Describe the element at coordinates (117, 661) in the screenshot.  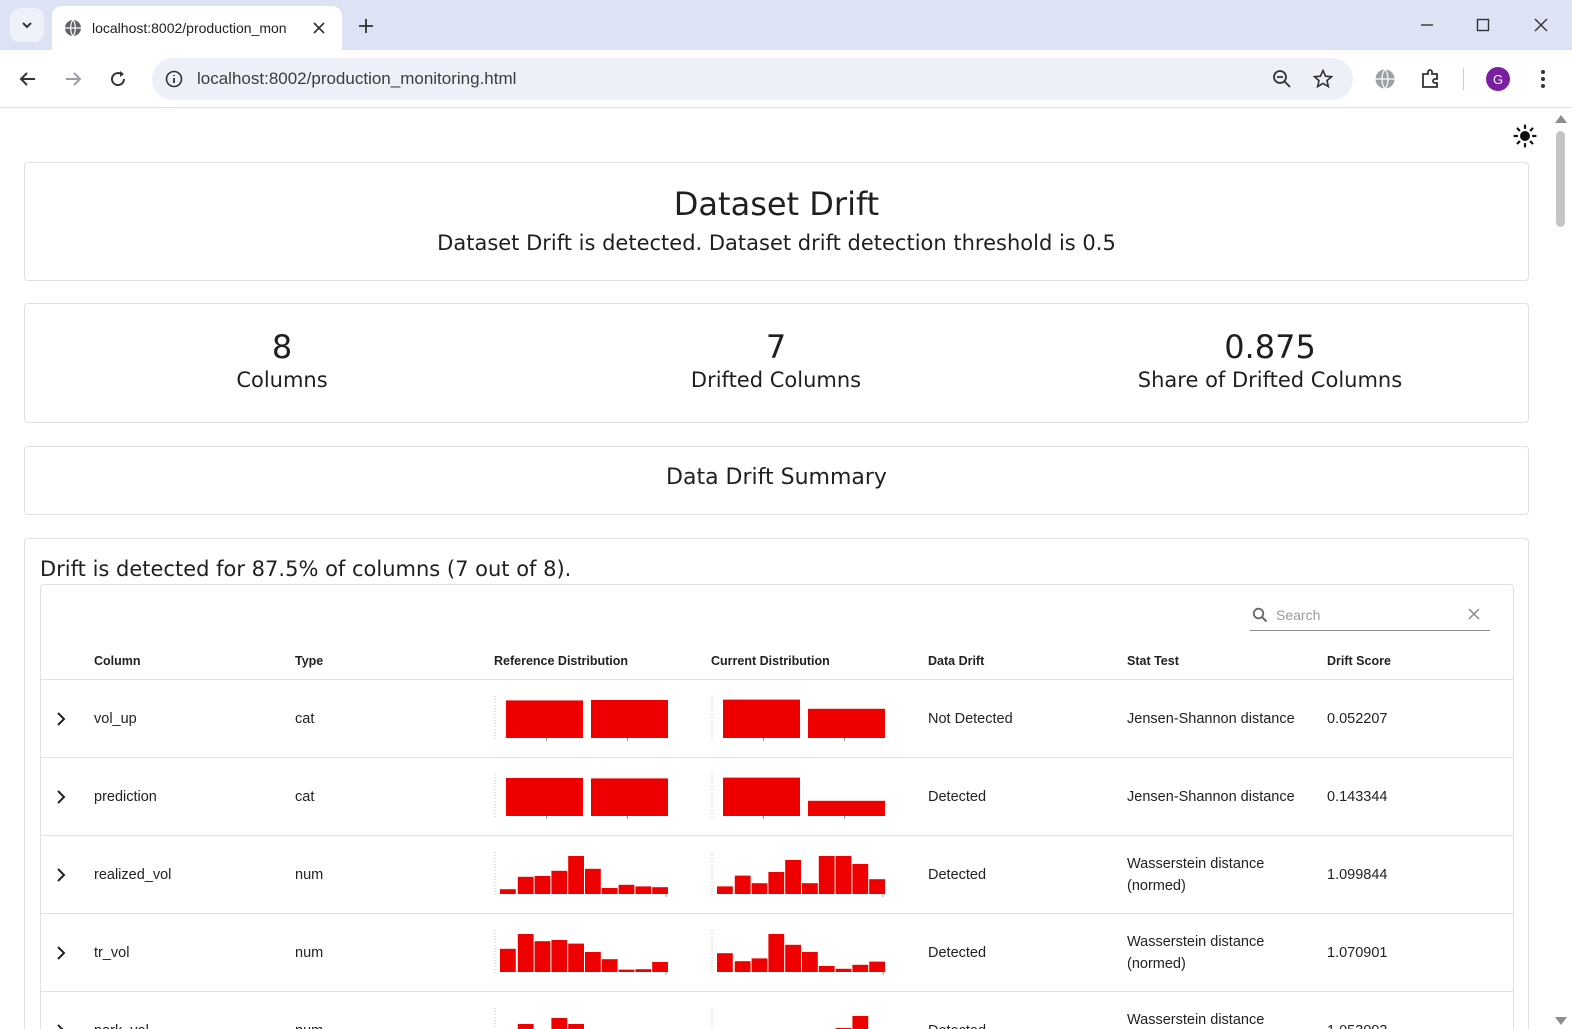
I see `header-column: Column` at that location.